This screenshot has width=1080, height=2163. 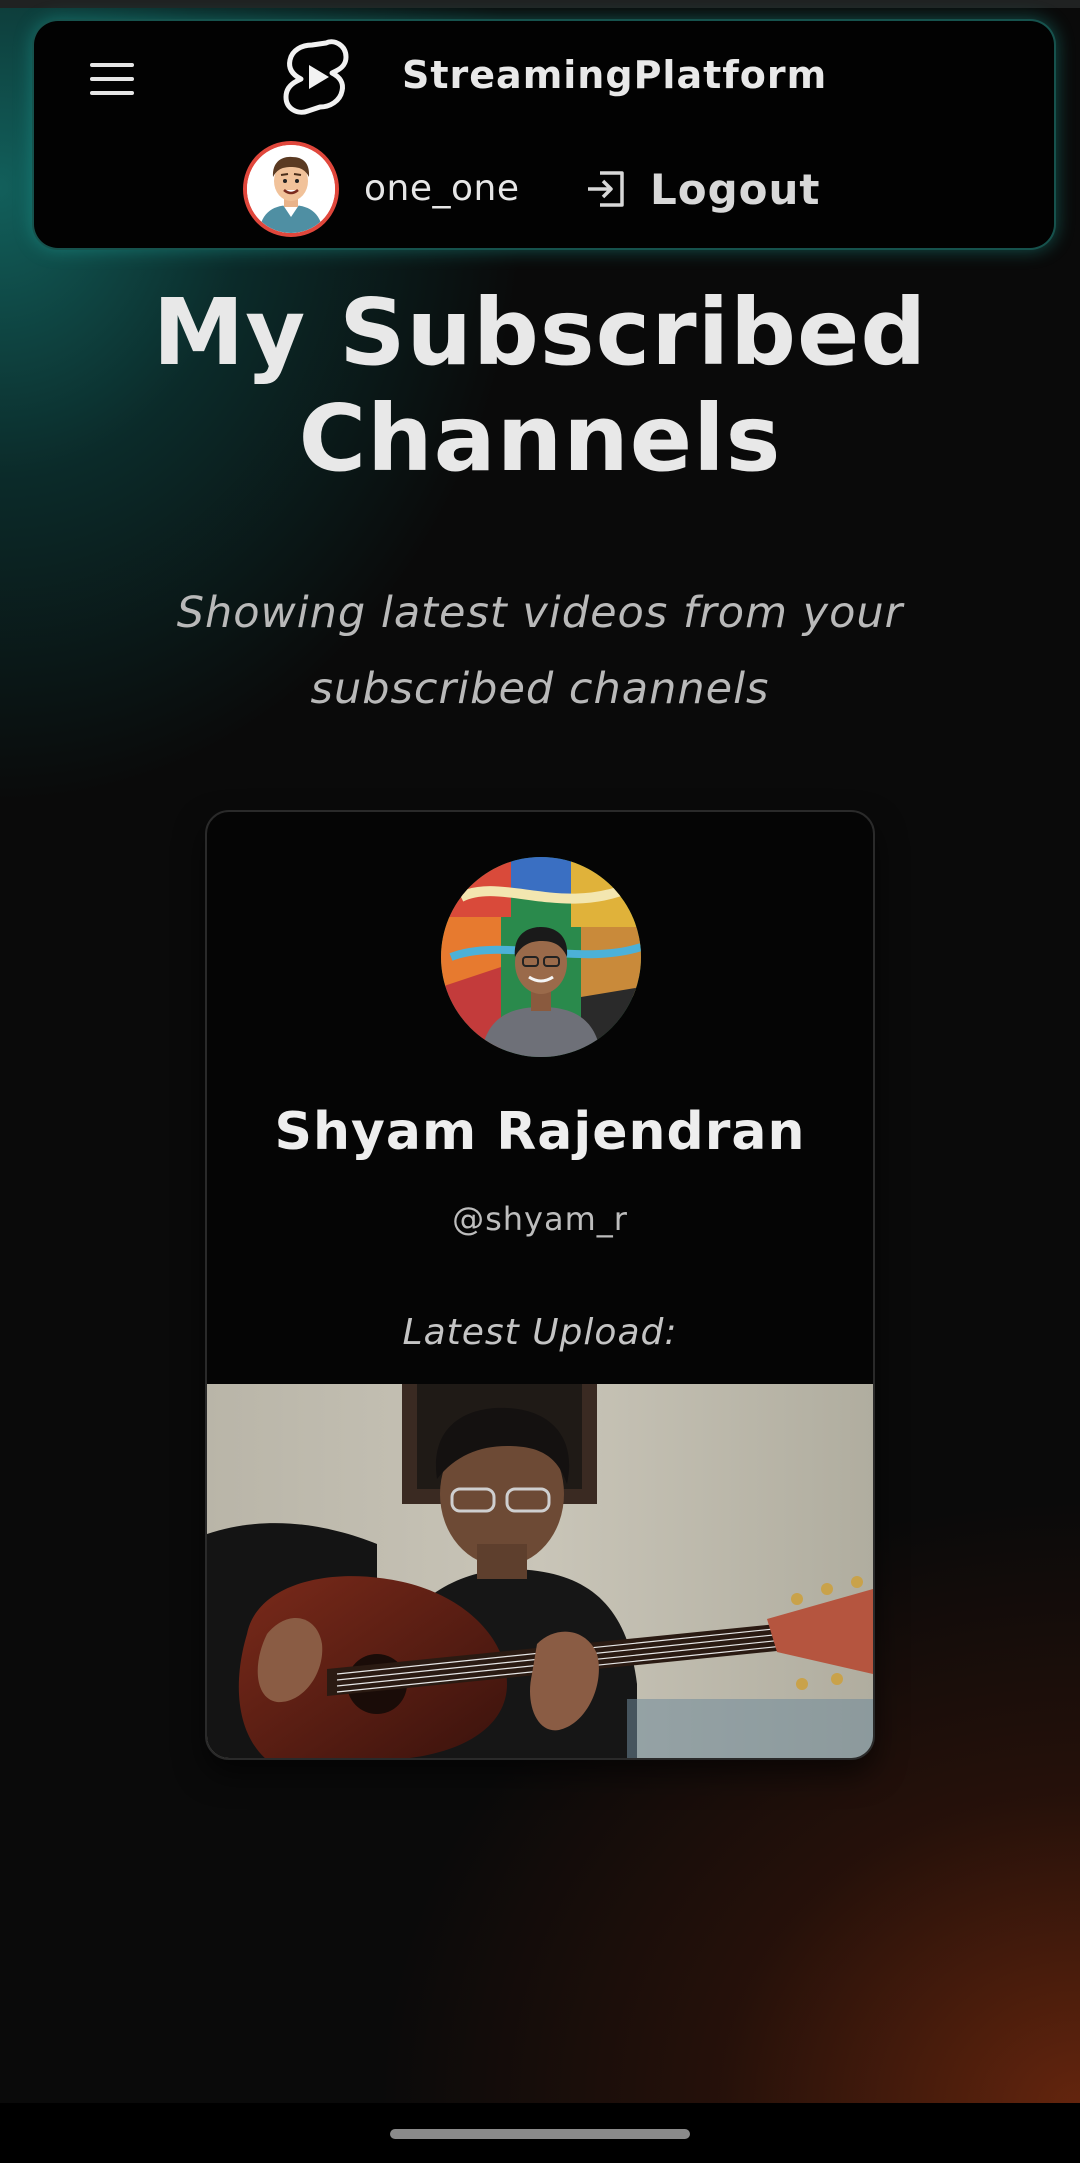 I want to click on latest-upload-label: Latest Upload:, so click(x=540, y=1332).